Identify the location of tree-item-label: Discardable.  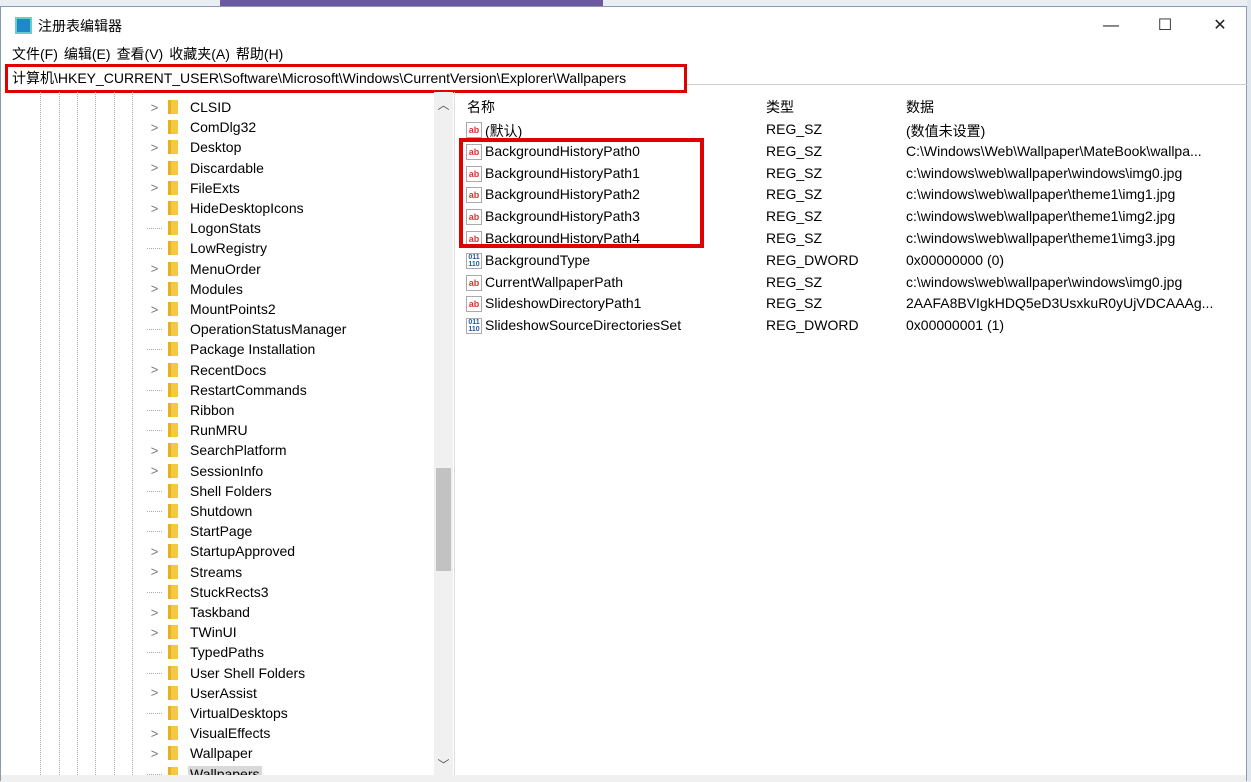
(227, 167).